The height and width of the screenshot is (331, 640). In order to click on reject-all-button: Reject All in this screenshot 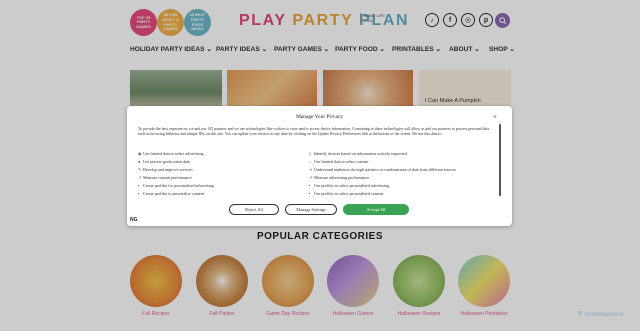, I will do `click(254, 209)`.